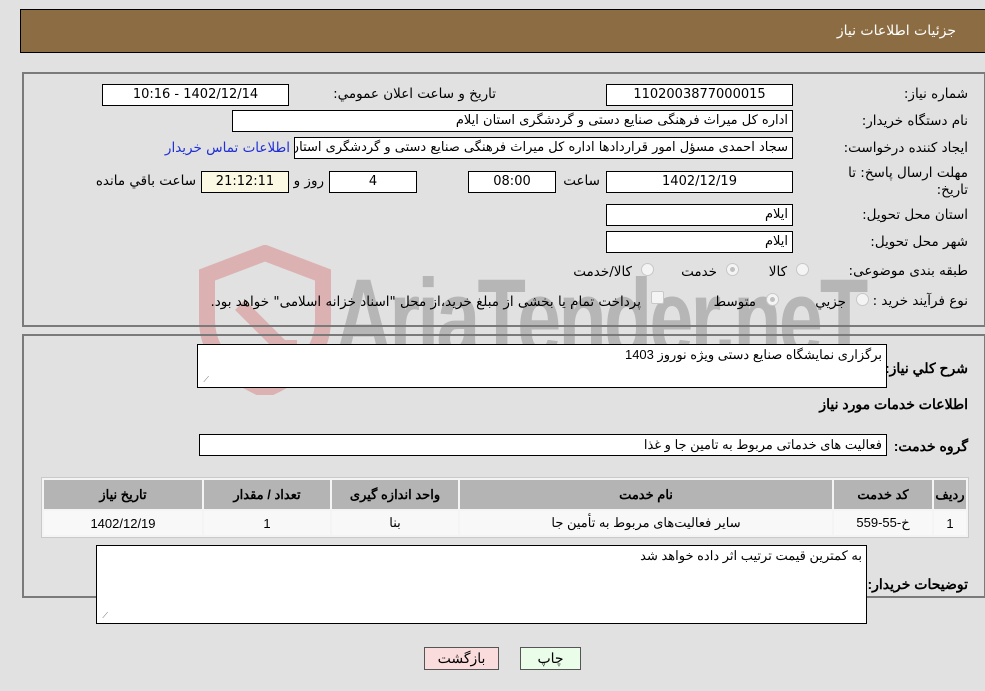 The width and height of the screenshot is (985, 691). I want to click on buyer-org-label: نام دستگاه خریدار:, so click(914, 121).